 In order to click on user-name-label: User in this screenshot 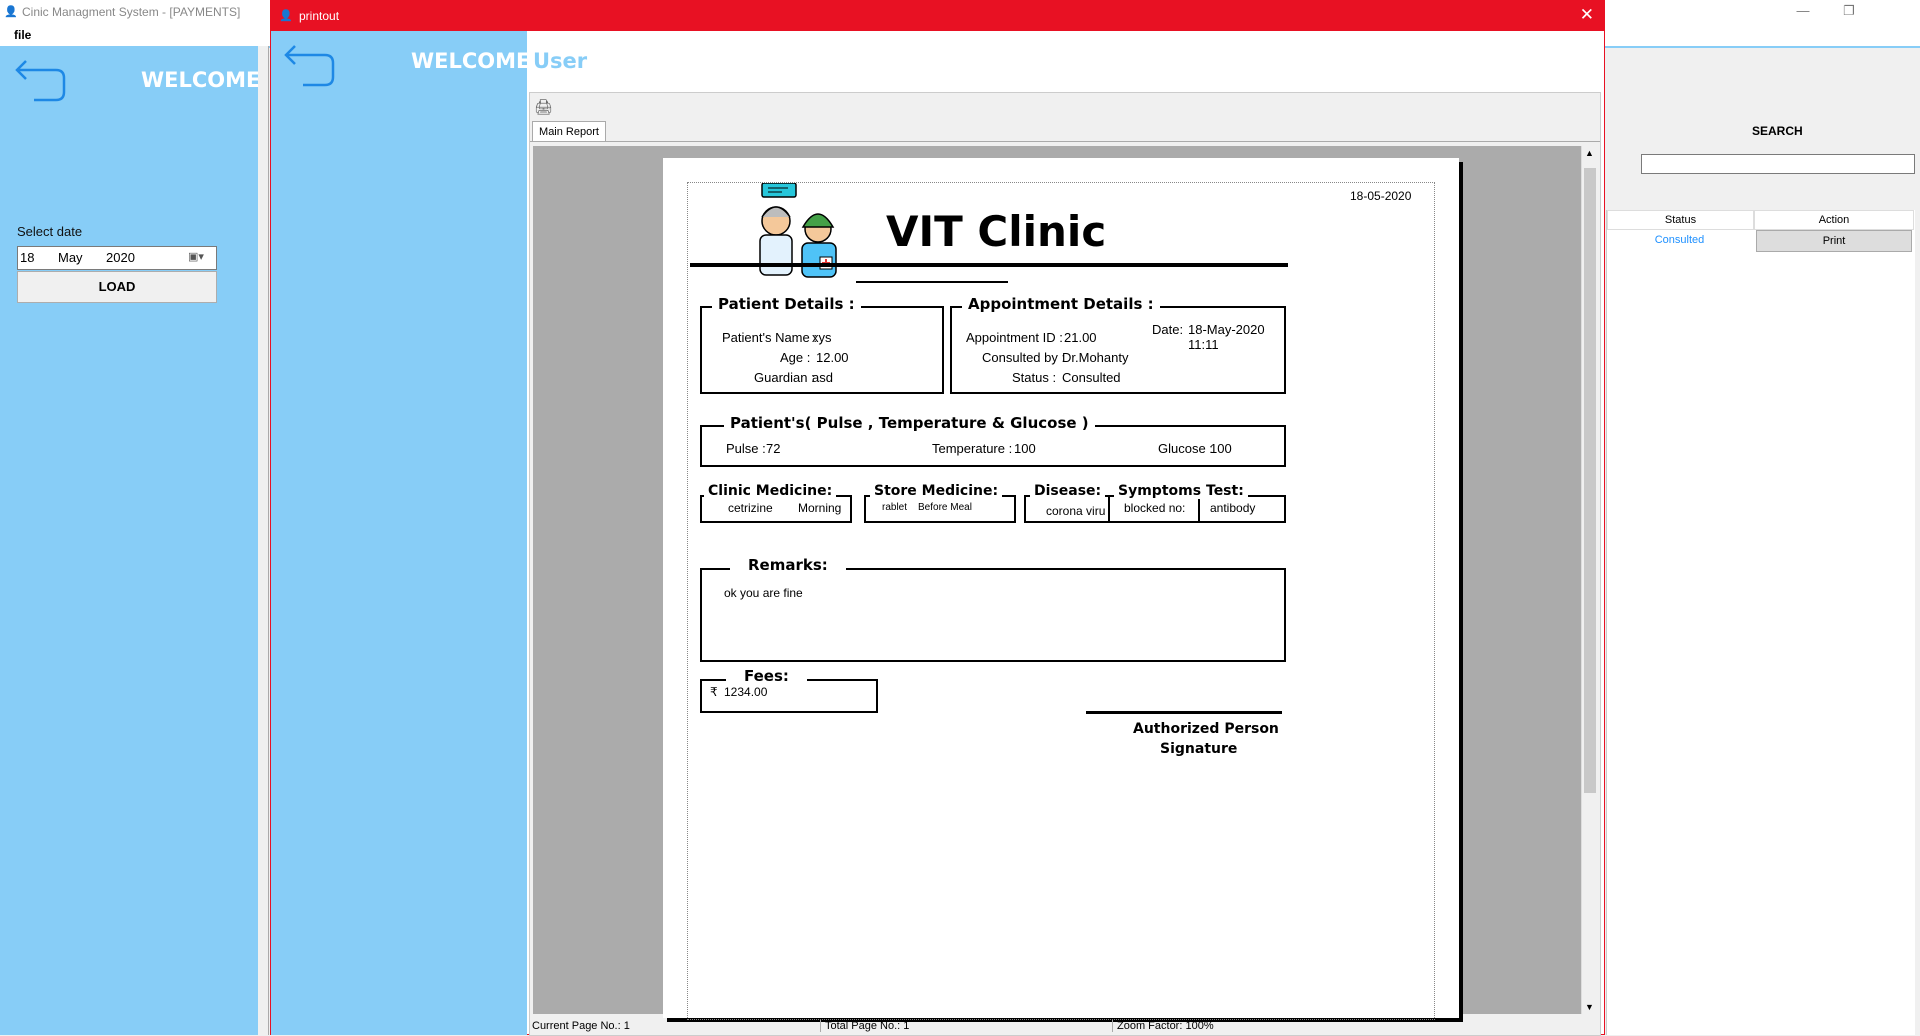, I will do `click(560, 61)`.